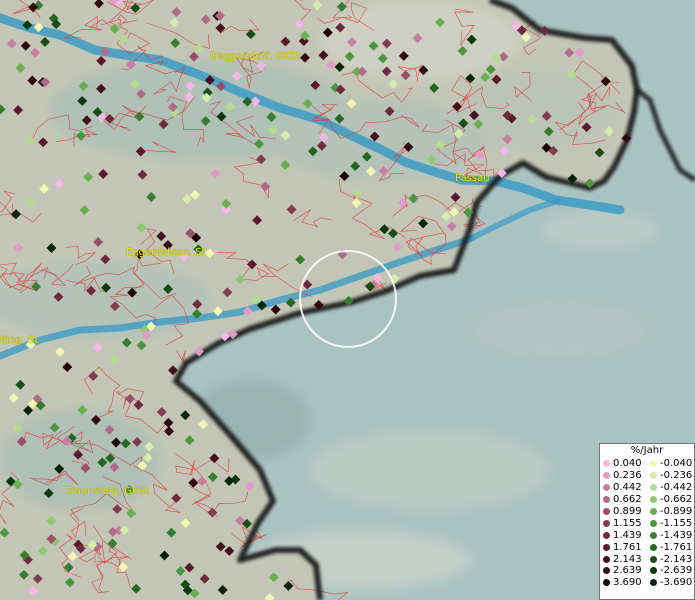 The image size is (695, 600). I want to click on legend-entry-positive: 0.236, so click(623, 475).